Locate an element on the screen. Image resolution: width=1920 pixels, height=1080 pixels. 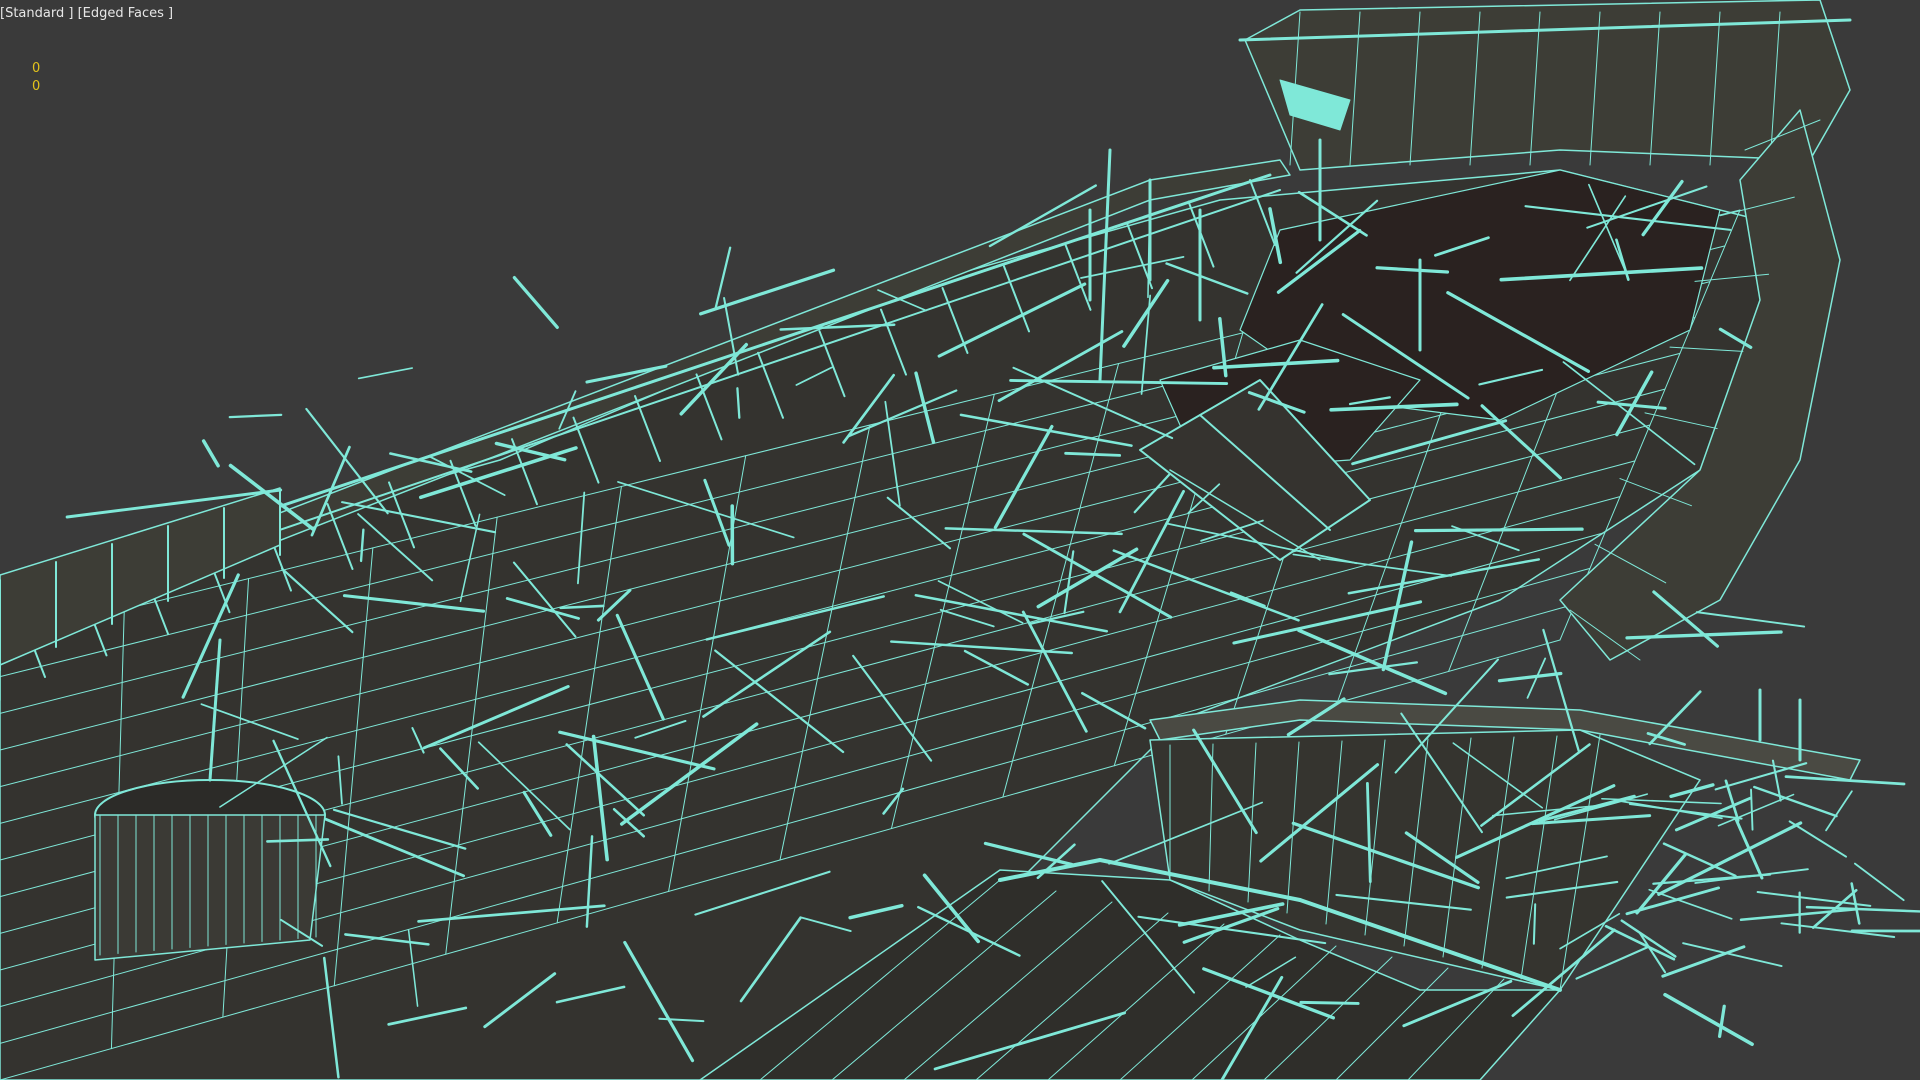
viewport-edged-faces-label: [Edged Faces ] is located at coordinates (126, 13).